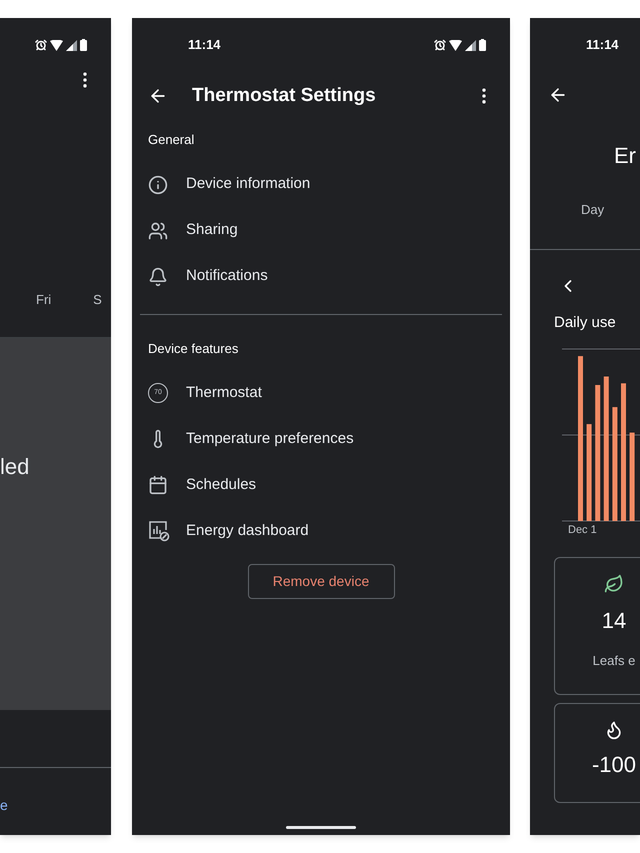 The width and height of the screenshot is (640, 853). What do you see at coordinates (582, 530) in the screenshot?
I see `axis-label: Dec 1` at bounding box center [582, 530].